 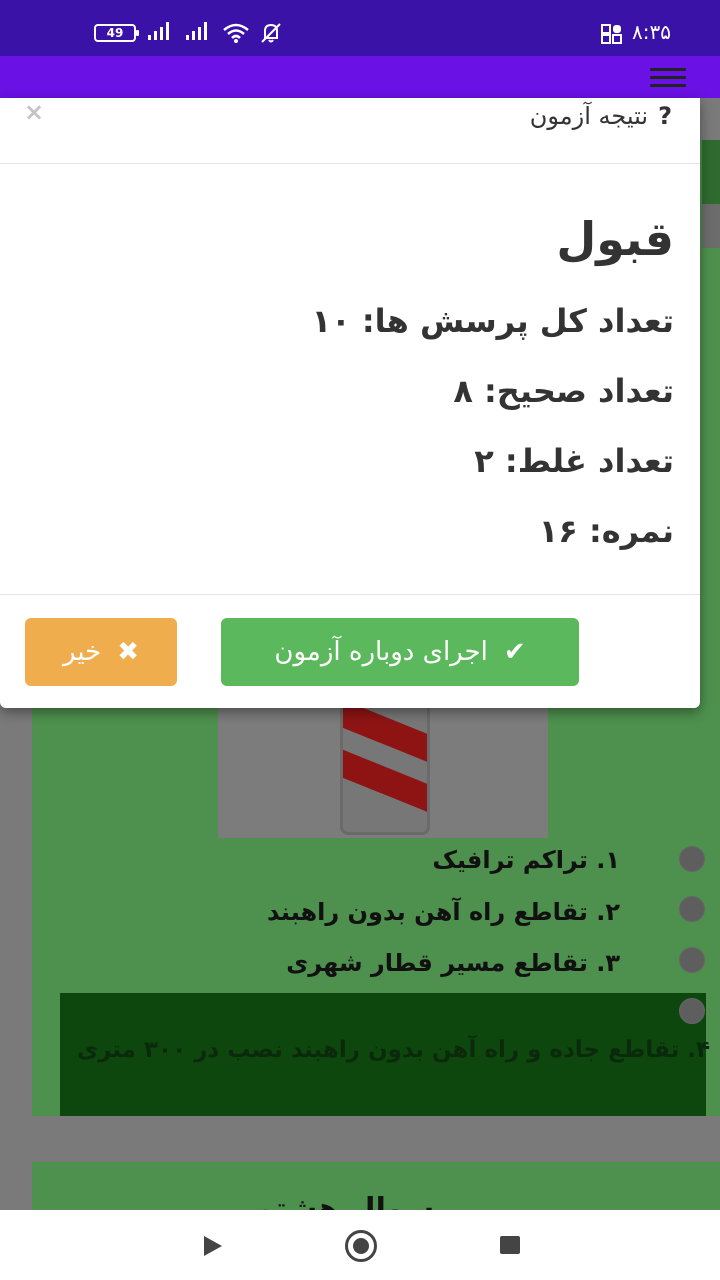 I want to click on question-icon: ?, so click(x=665, y=116).